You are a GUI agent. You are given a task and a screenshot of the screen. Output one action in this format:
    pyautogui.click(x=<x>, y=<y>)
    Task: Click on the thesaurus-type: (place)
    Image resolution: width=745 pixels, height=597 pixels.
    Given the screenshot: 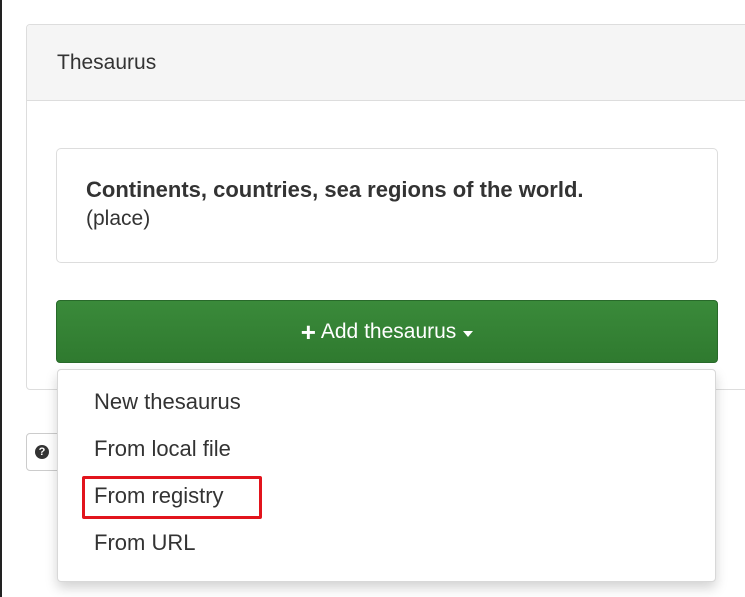 What is the action you would take?
    pyautogui.click(x=118, y=218)
    